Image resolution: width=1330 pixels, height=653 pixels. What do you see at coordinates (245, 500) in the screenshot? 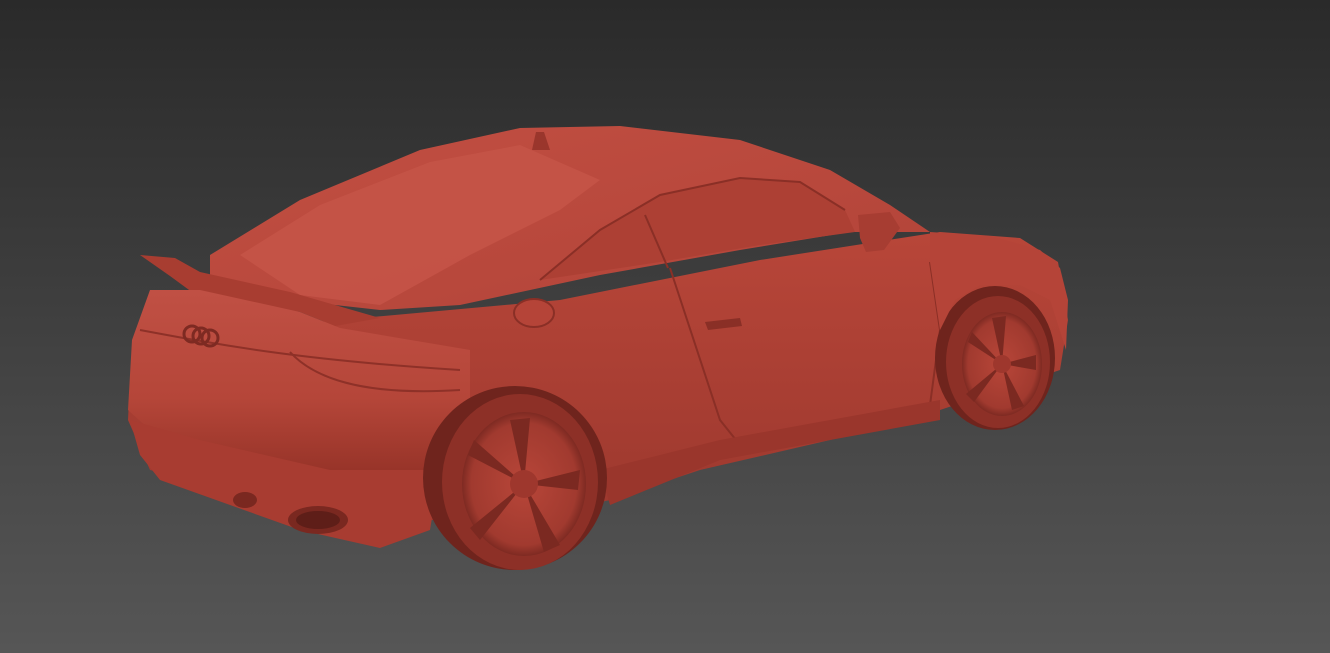
I see `exhaust-tip-right` at bounding box center [245, 500].